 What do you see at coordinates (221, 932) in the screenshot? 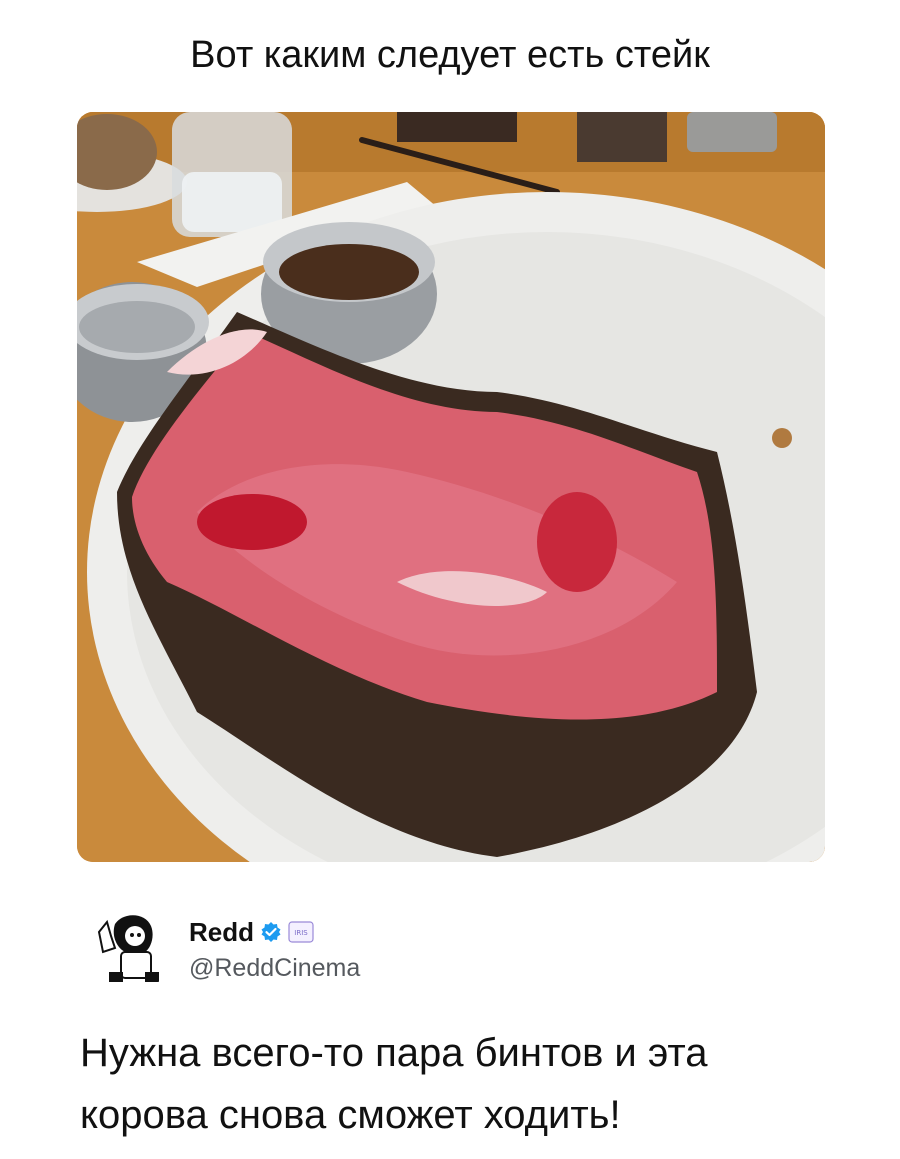
I see `display-name: Redd` at bounding box center [221, 932].